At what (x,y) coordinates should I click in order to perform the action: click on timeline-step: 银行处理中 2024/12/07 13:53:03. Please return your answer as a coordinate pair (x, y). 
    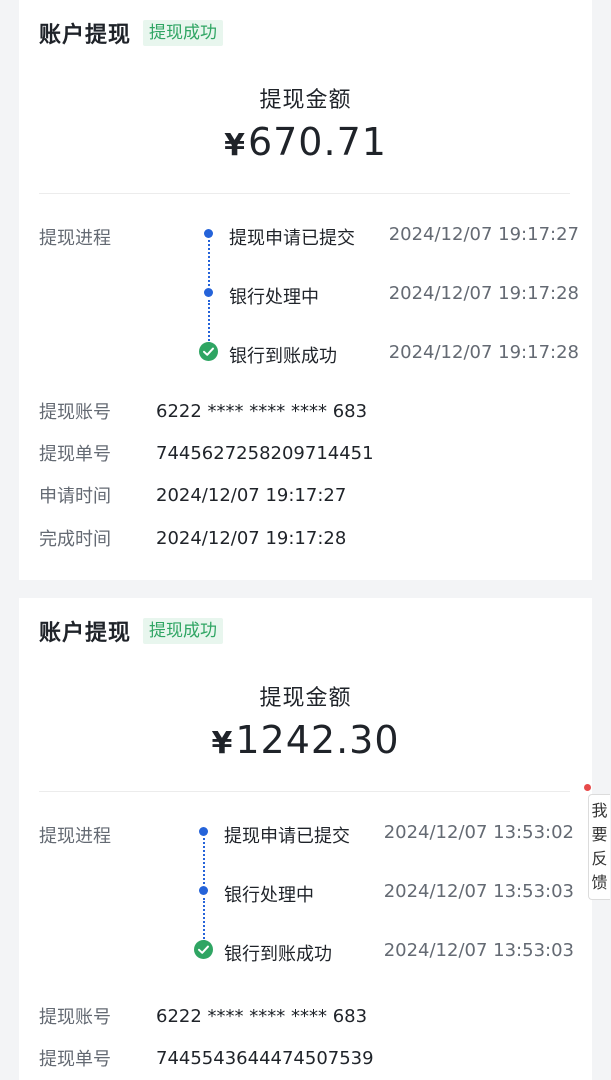
    Looking at the image, I should click on (384, 892).